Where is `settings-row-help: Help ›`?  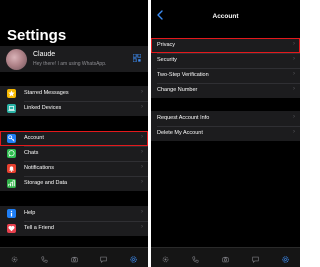 settings-row-help: Help › is located at coordinates (74, 213).